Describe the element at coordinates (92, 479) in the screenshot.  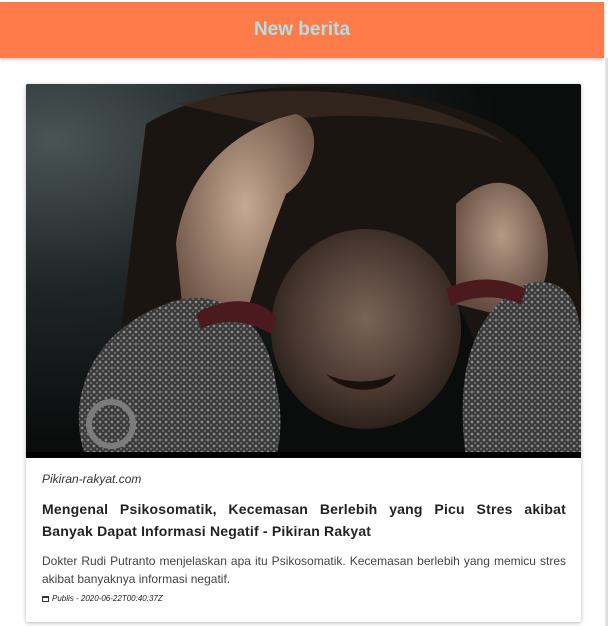
I see `article-source: Pikiran-rakyat.com` at that location.